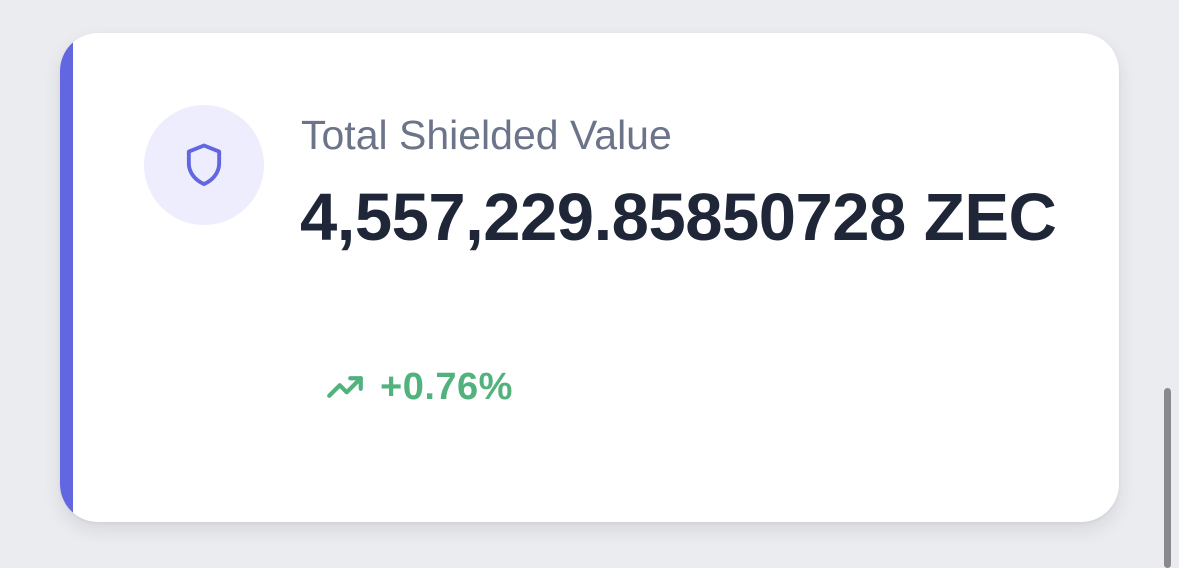 Image resolution: width=1179 pixels, height=568 pixels. I want to click on trending-up-icon, so click(345, 387).